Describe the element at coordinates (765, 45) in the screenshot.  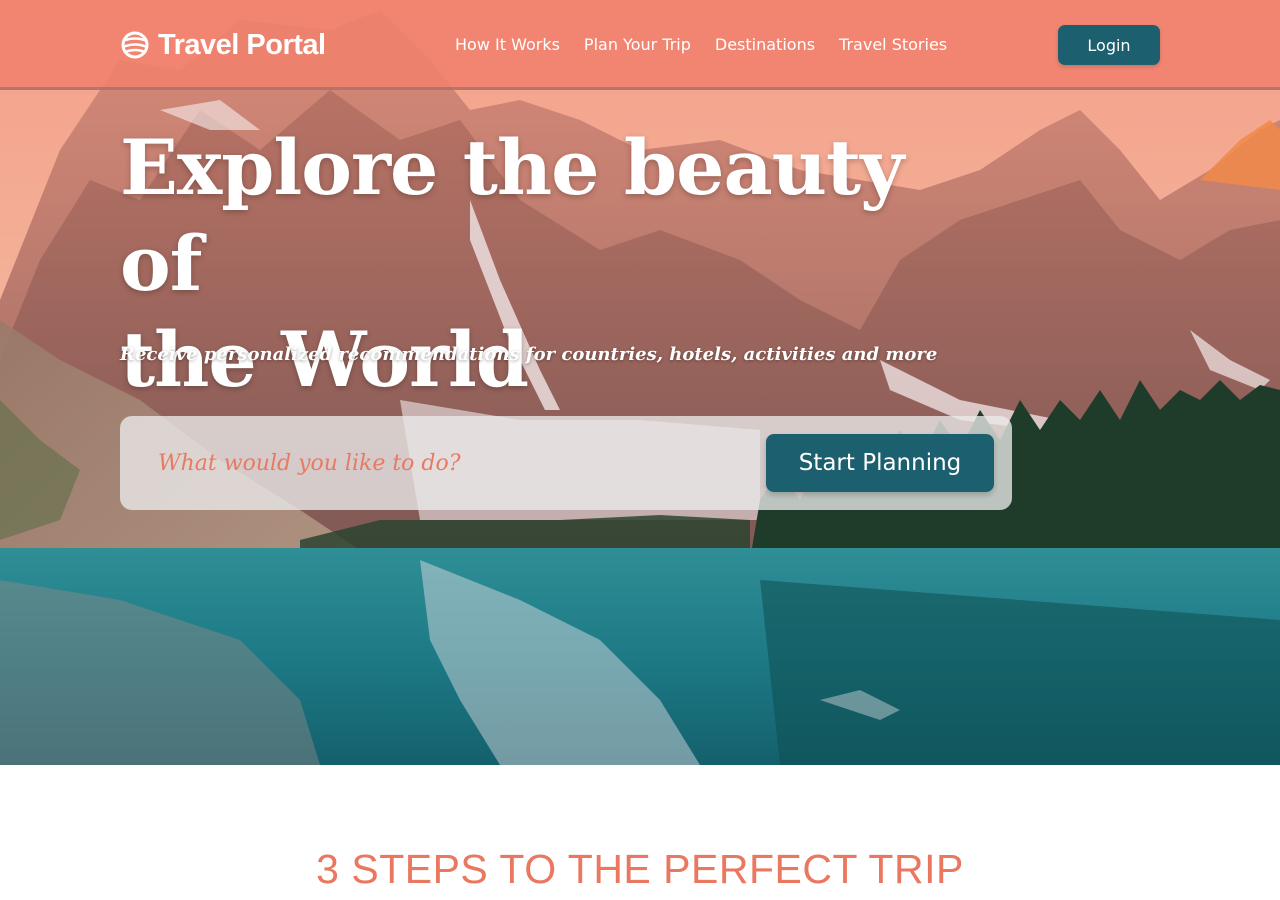
I see `nav-link-destinations: Destinations` at that location.